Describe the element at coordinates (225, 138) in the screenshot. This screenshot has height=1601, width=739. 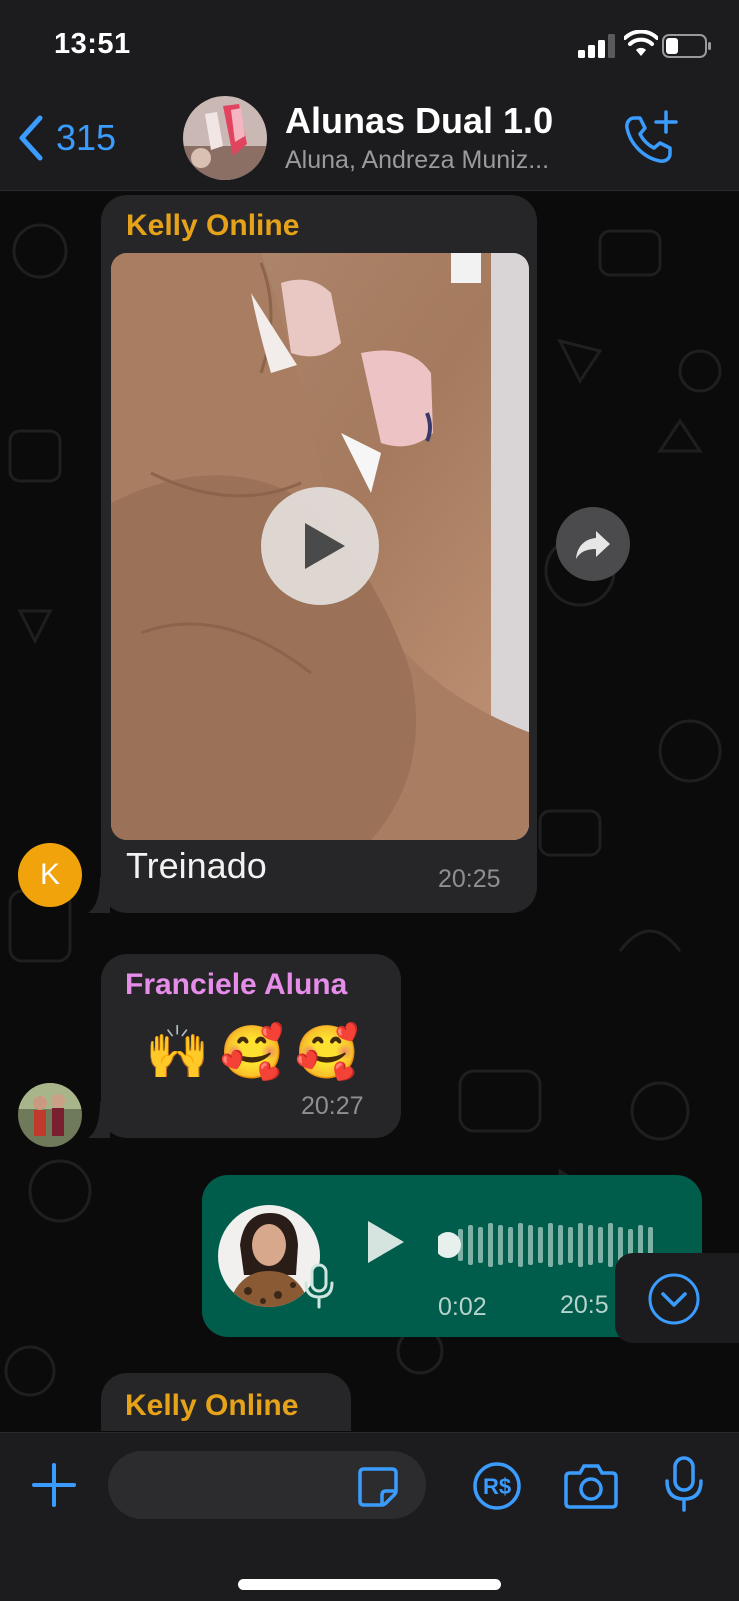
I see `group-avatar` at that location.